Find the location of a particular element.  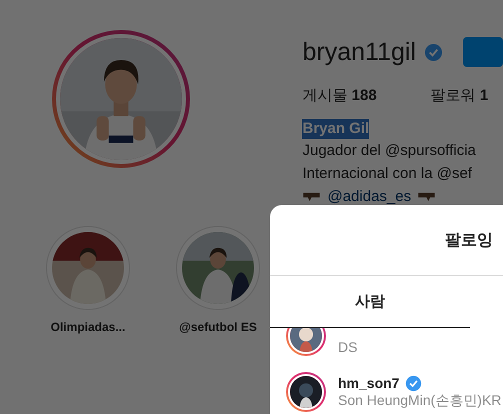

account-full-name: Son HeungMin(손흥민)KR is located at coordinates (420, 401).